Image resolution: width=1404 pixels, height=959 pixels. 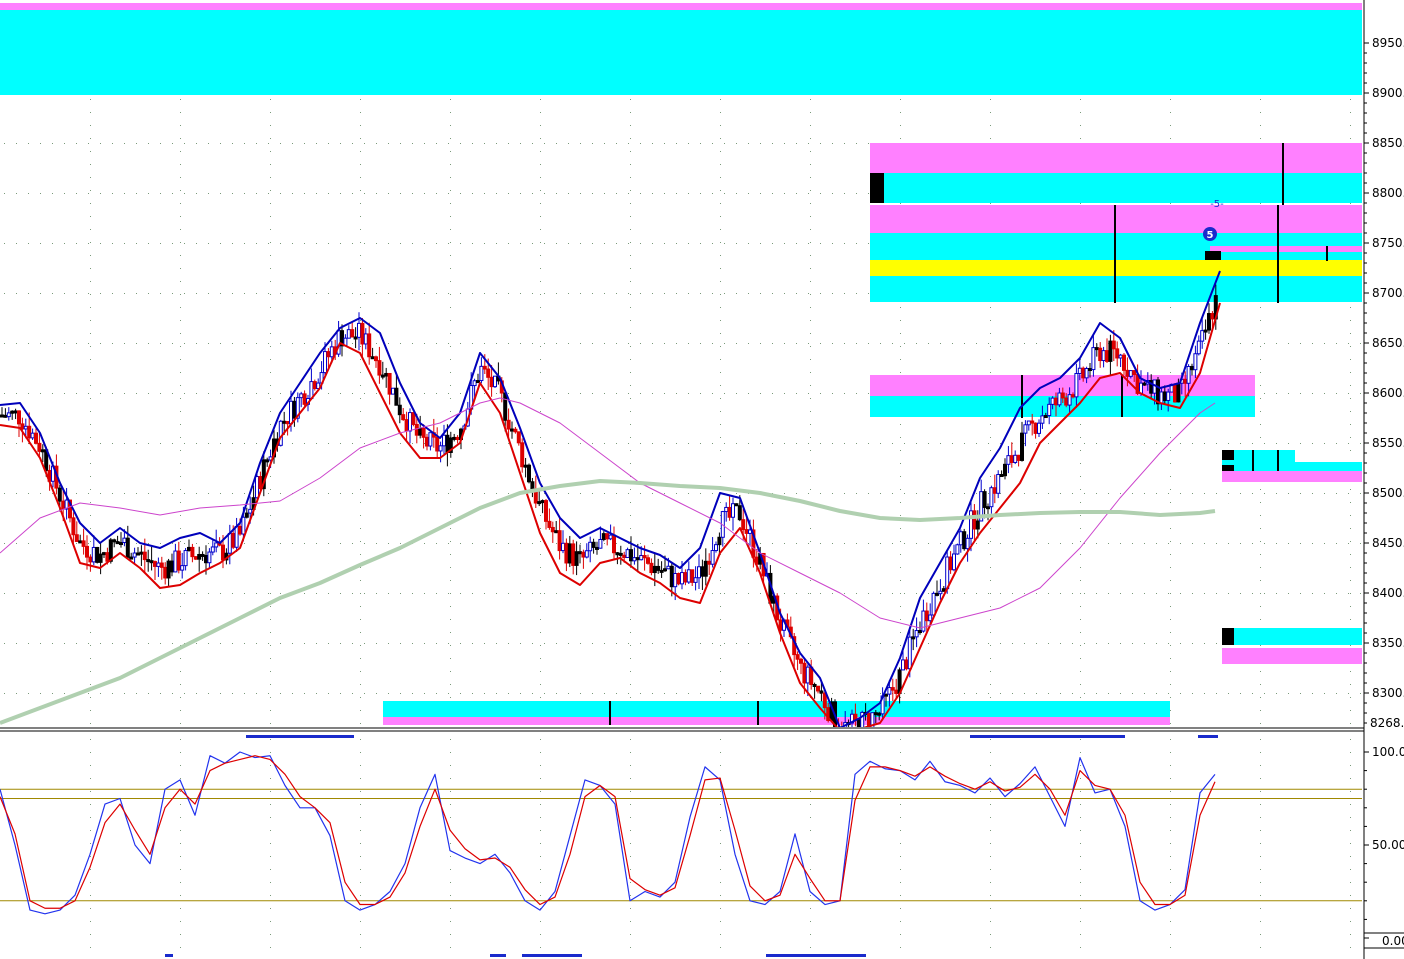 What do you see at coordinates (498, 955) in the screenshot?
I see `signal-bar` at bounding box center [498, 955].